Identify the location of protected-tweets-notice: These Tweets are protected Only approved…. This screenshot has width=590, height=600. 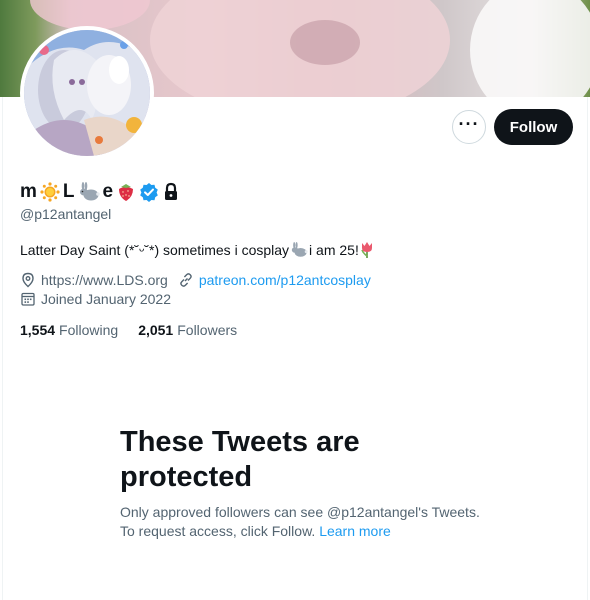
(300, 483).